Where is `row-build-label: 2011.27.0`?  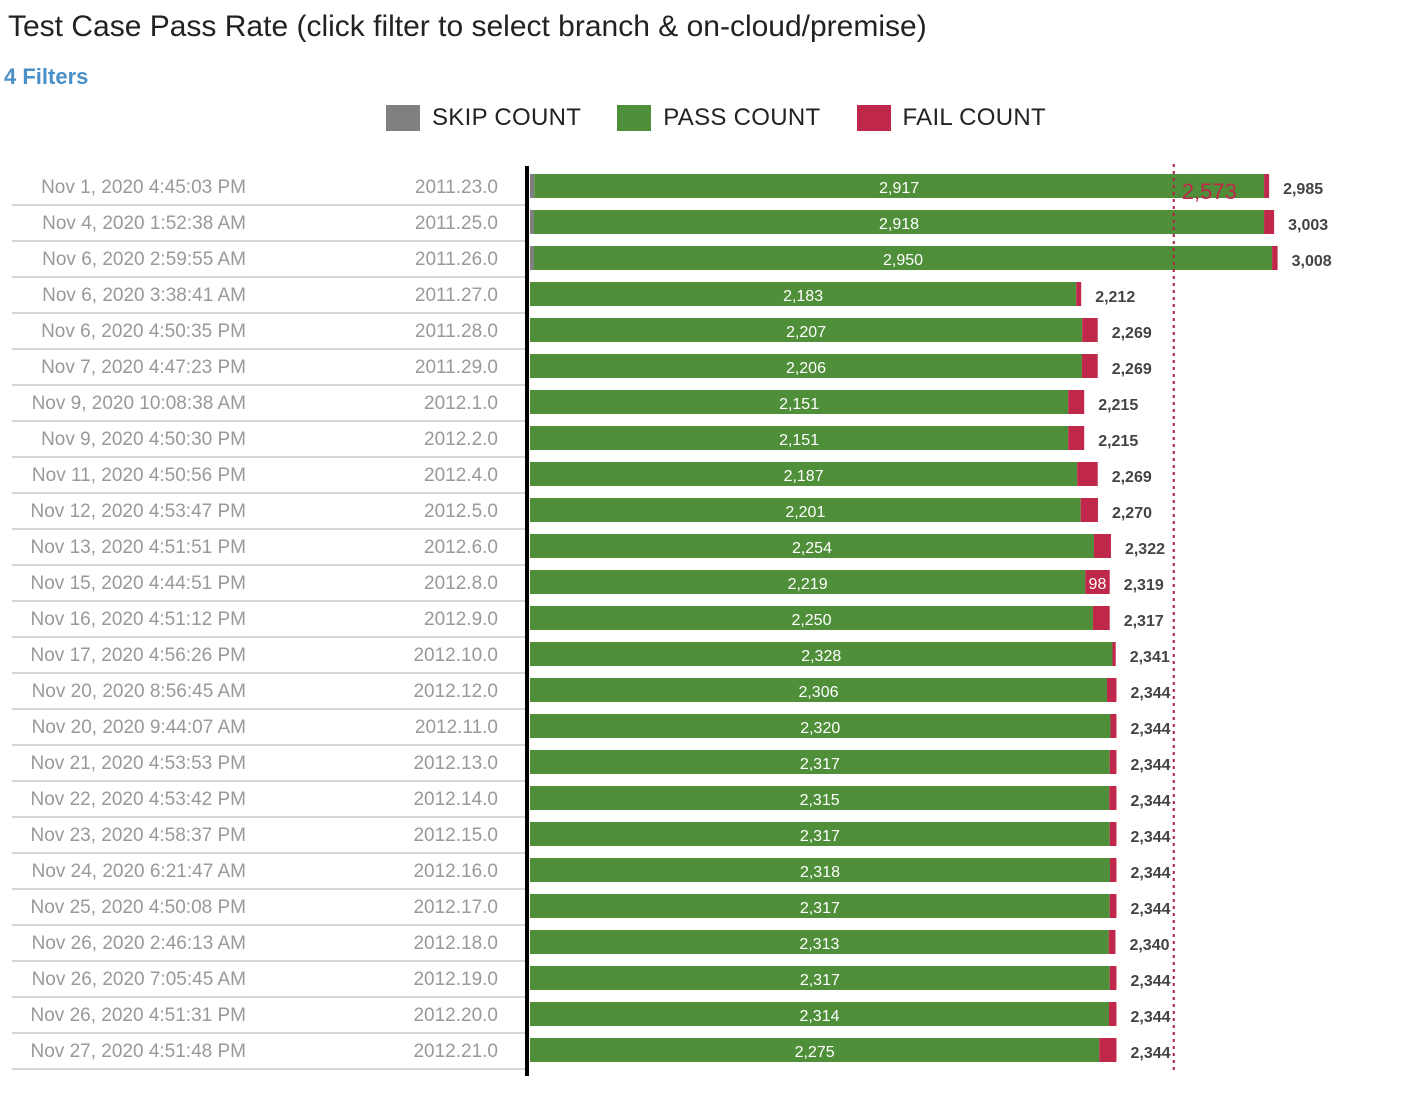 row-build-label: 2011.27.0 is located at coordinates (456, 295).